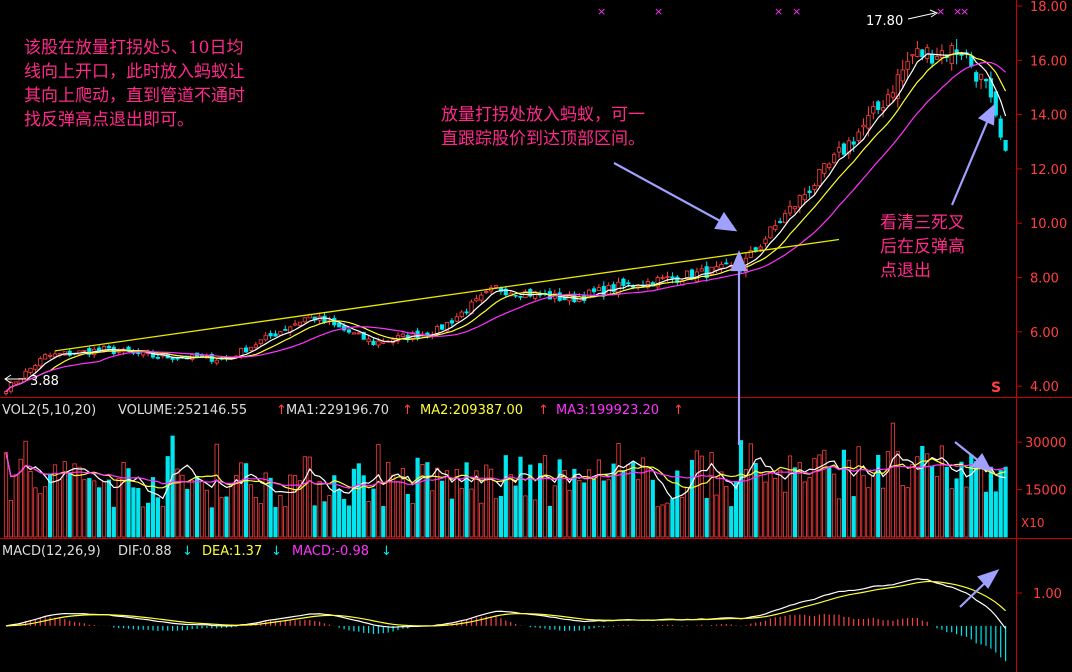  Describe the element at coordinates (922, 247) in the screenshot. I see `right-annotation: 看清三死叉 后在反弹高 点退出` at that location.